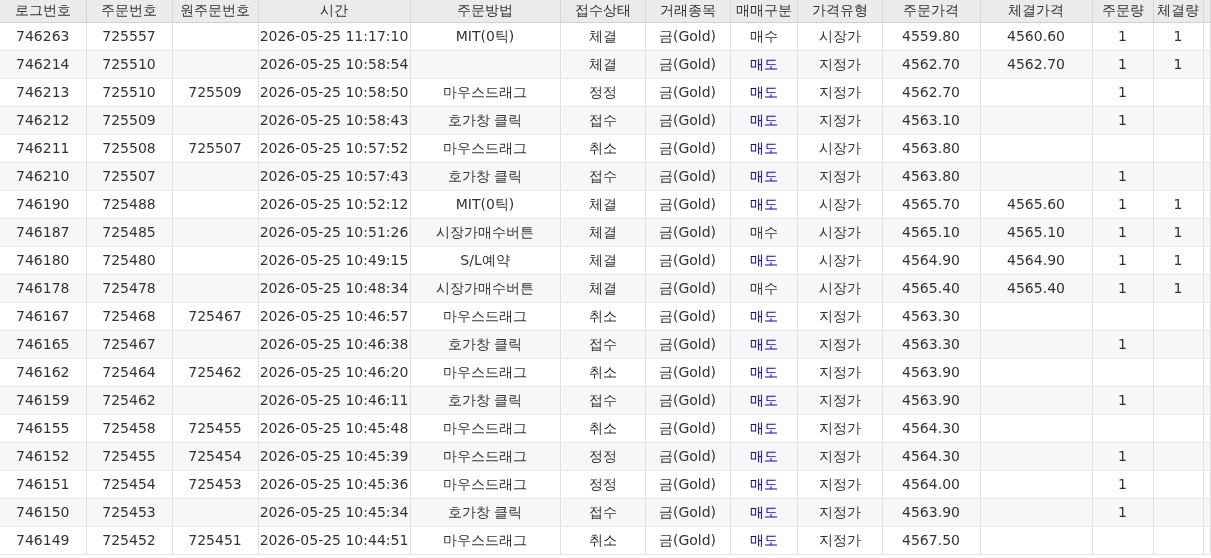 This screenshot has height=558, width=1211. Describe the element at coordinates (43, 64) in the screenshot. I see `table-cell: 746214` at that location.